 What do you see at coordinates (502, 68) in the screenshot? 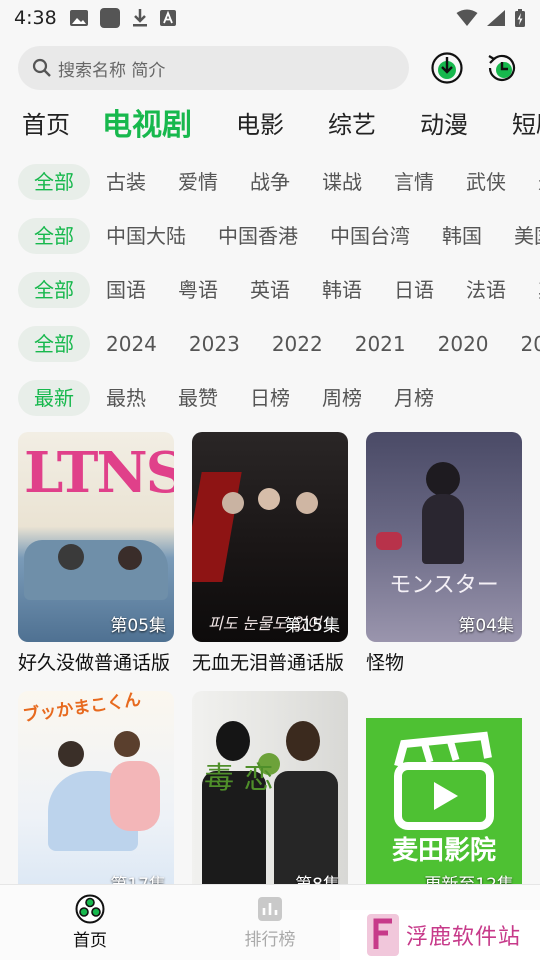
I see `history-icon` at bounding box center [502, 68].